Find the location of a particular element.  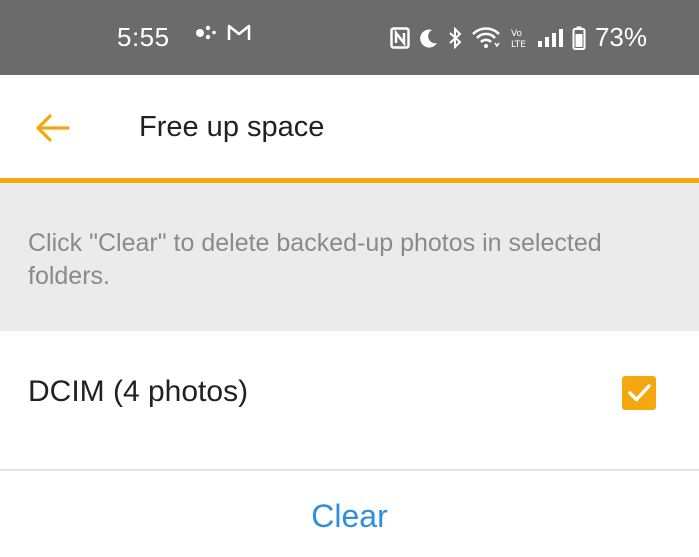

svg-text: LTE is located at coordinates (518, 44).